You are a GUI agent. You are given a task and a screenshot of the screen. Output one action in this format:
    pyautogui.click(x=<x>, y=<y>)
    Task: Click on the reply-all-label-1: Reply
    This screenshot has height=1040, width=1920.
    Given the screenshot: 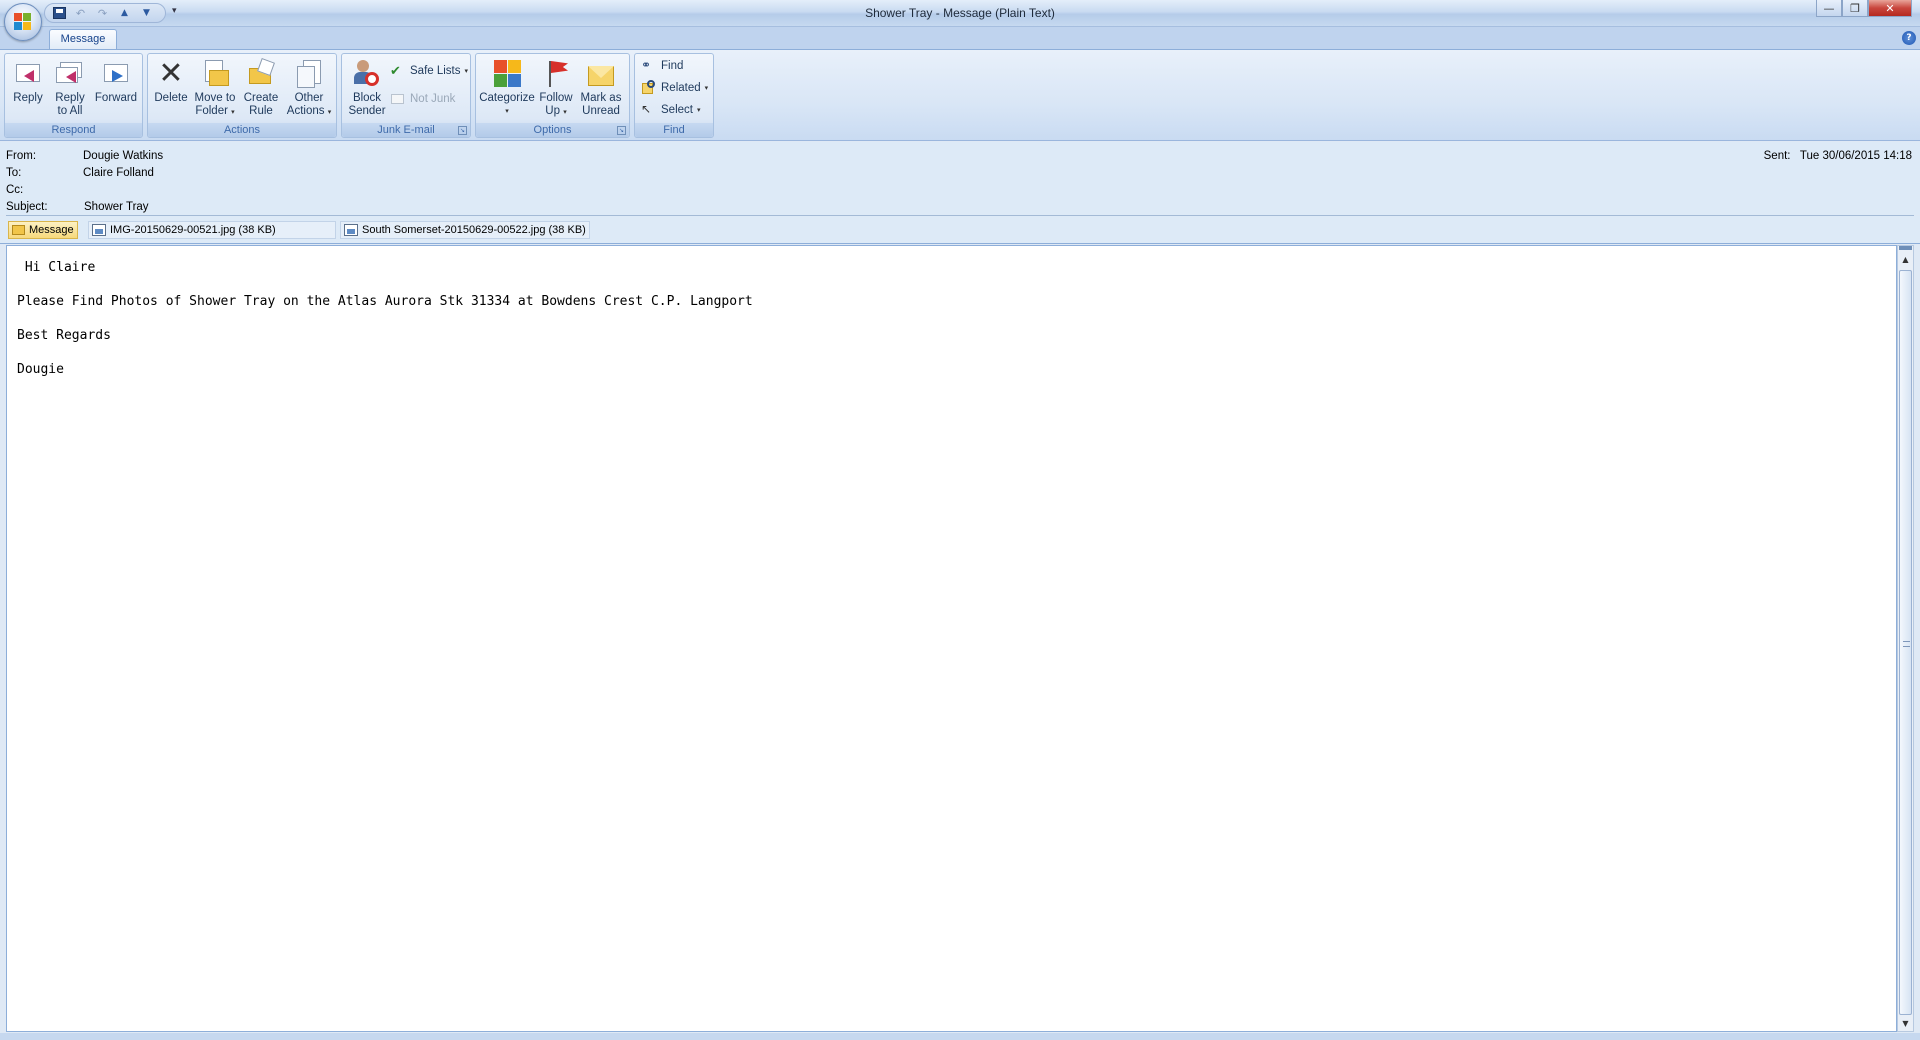 What is the action you would take?
    pyautogui.click(x=70, y=98)
    